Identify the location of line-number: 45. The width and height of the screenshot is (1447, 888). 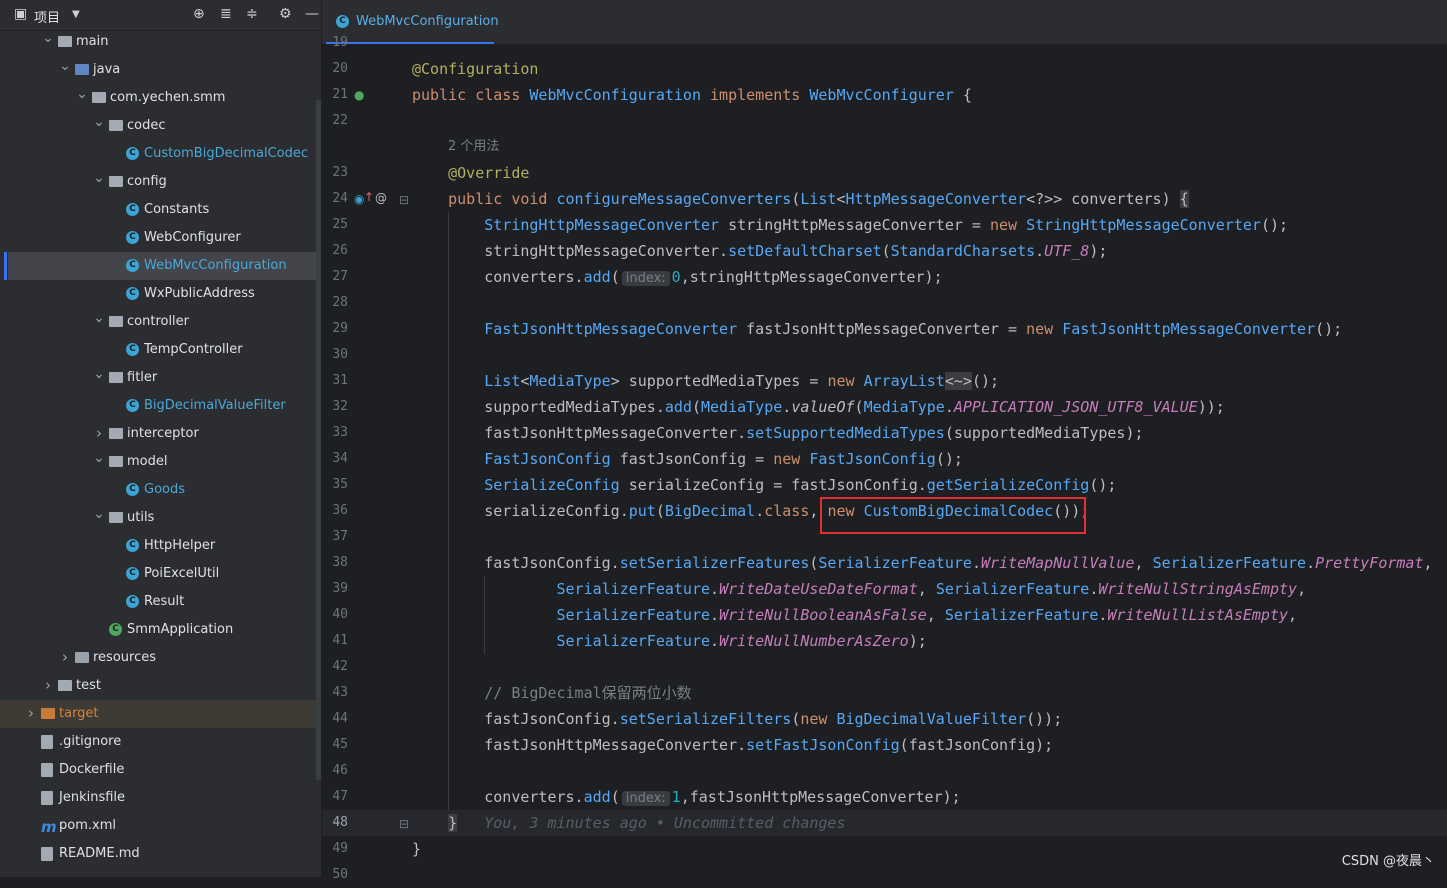
(340, 744).